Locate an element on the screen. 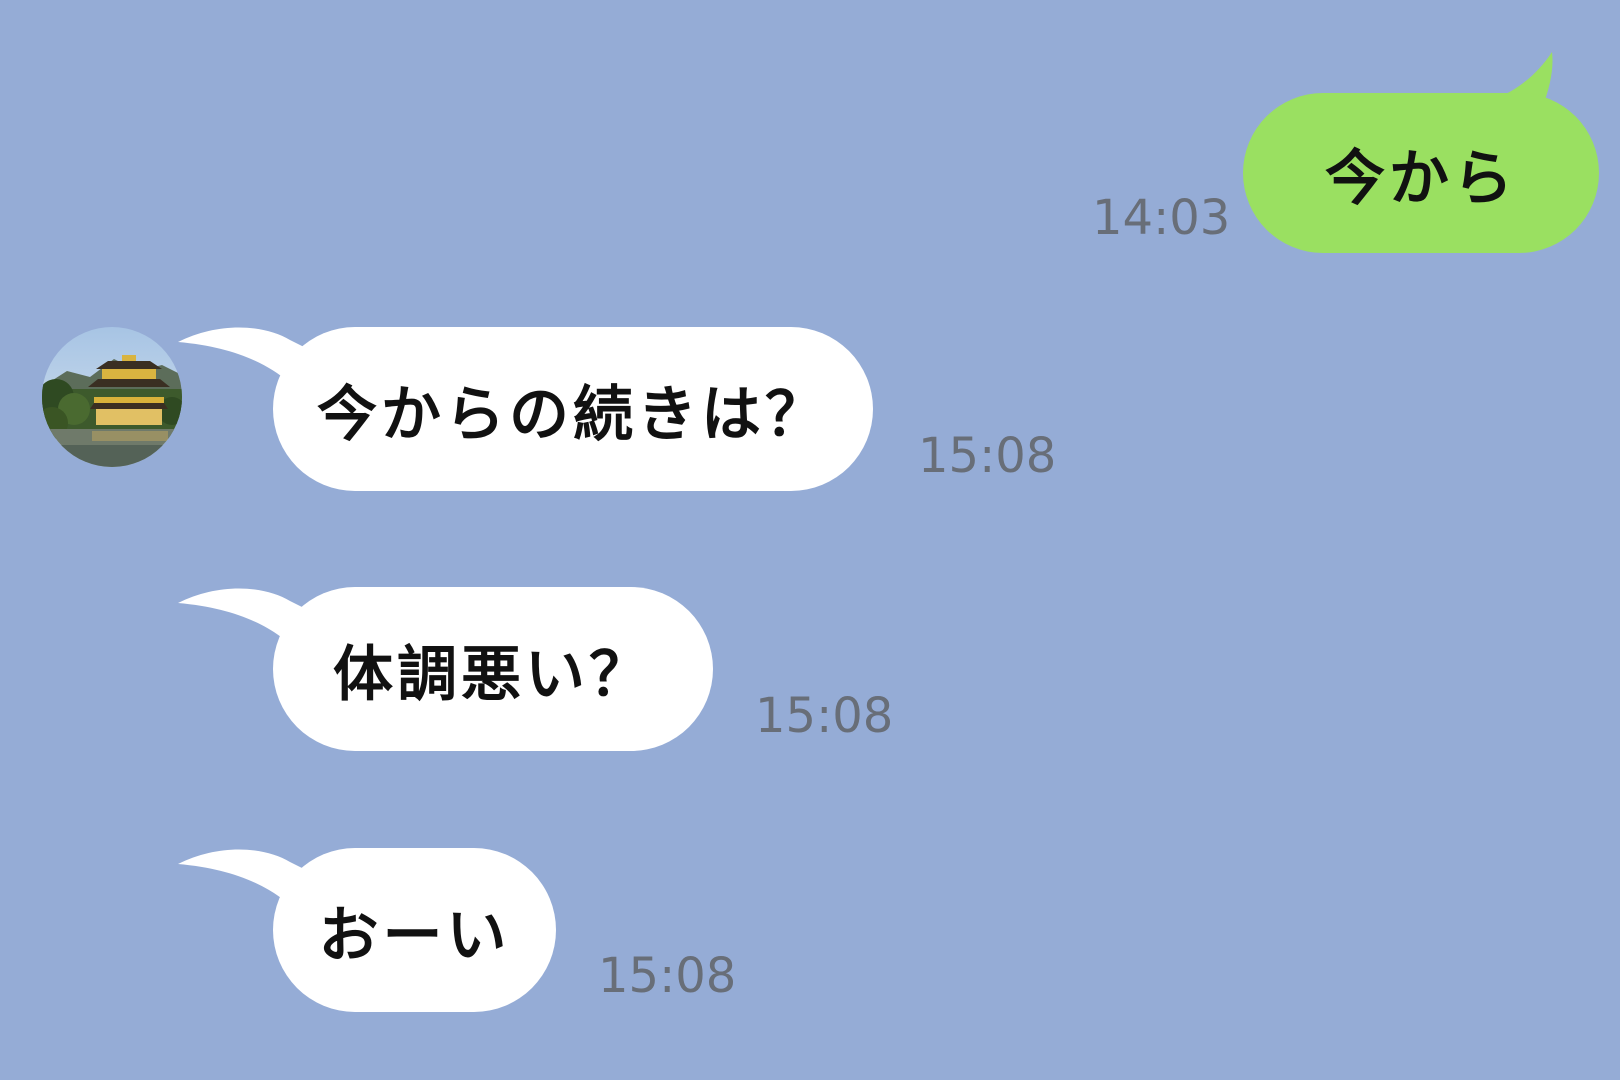  message-bubble-incoming: おーい is located at coordinates (414, 930).